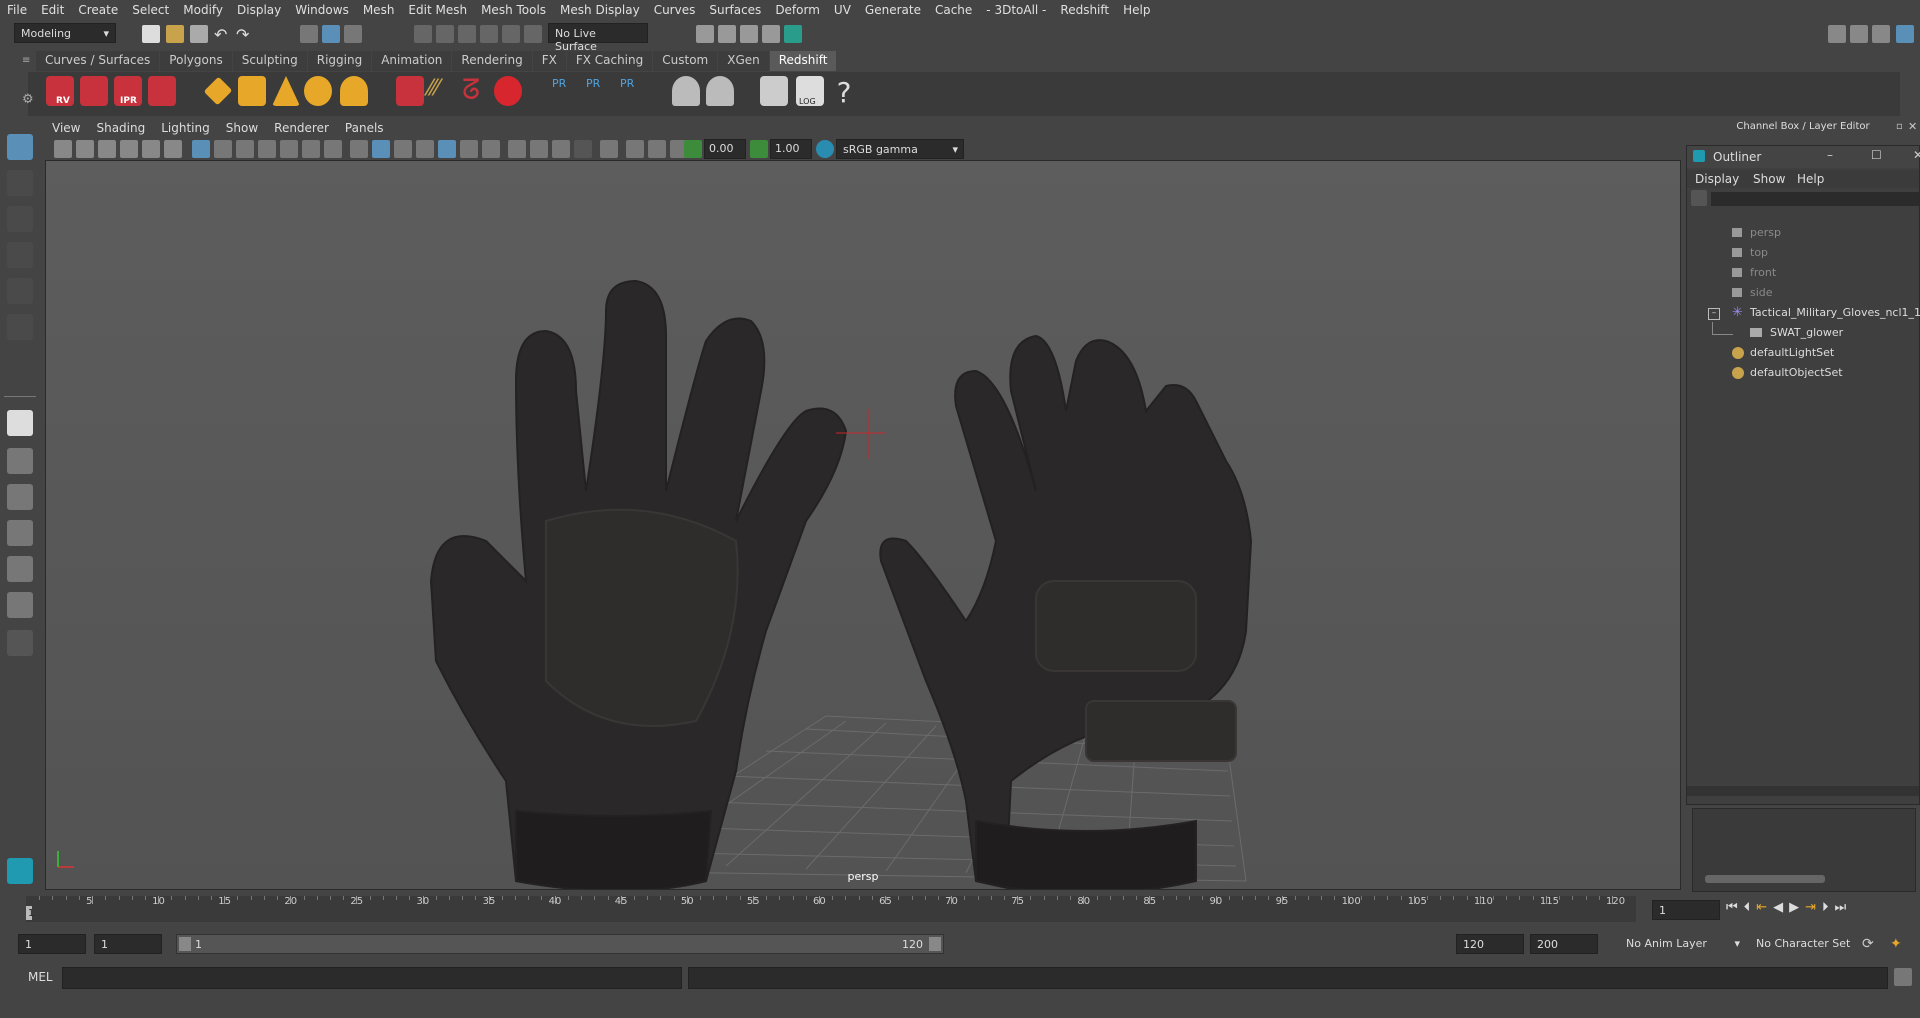 The height and width of the screenshot is (1018, 1920). I want to click on rotate-tool-icon, so click(20, 291).